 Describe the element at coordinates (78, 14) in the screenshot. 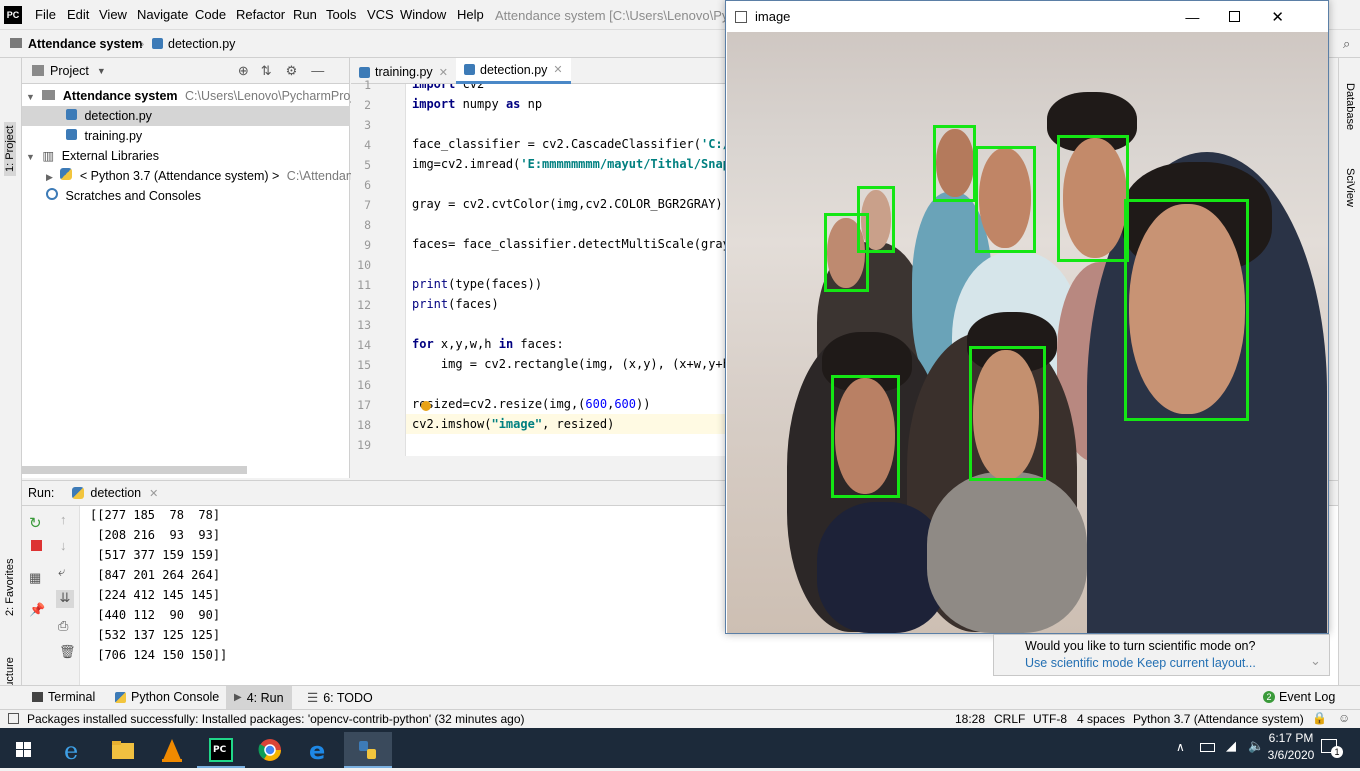

I see `menu-edit: Edit` at that location.